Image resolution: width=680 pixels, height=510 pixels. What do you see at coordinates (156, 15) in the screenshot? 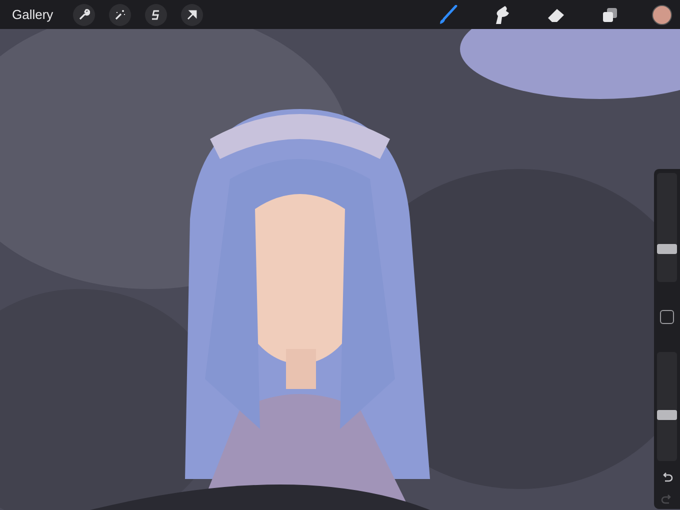
I see `selection-button` at bounding box center [156, 15].